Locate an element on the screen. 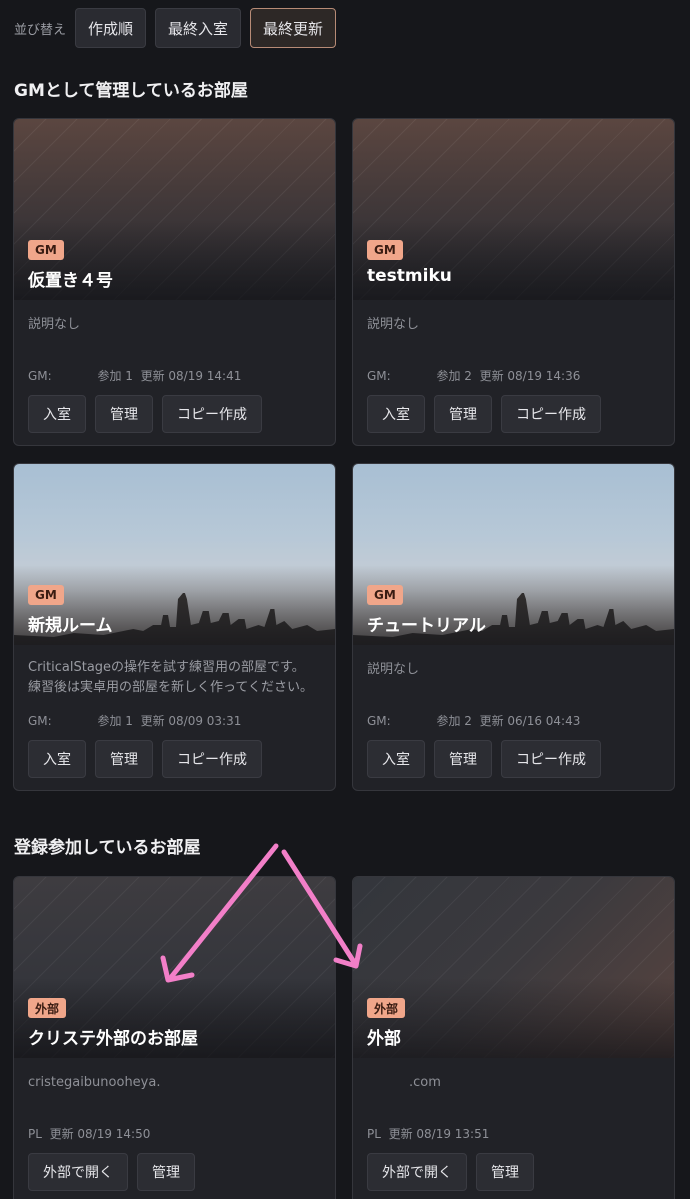  room-banner: 外部 外部 is located at coordinates (513, 967).